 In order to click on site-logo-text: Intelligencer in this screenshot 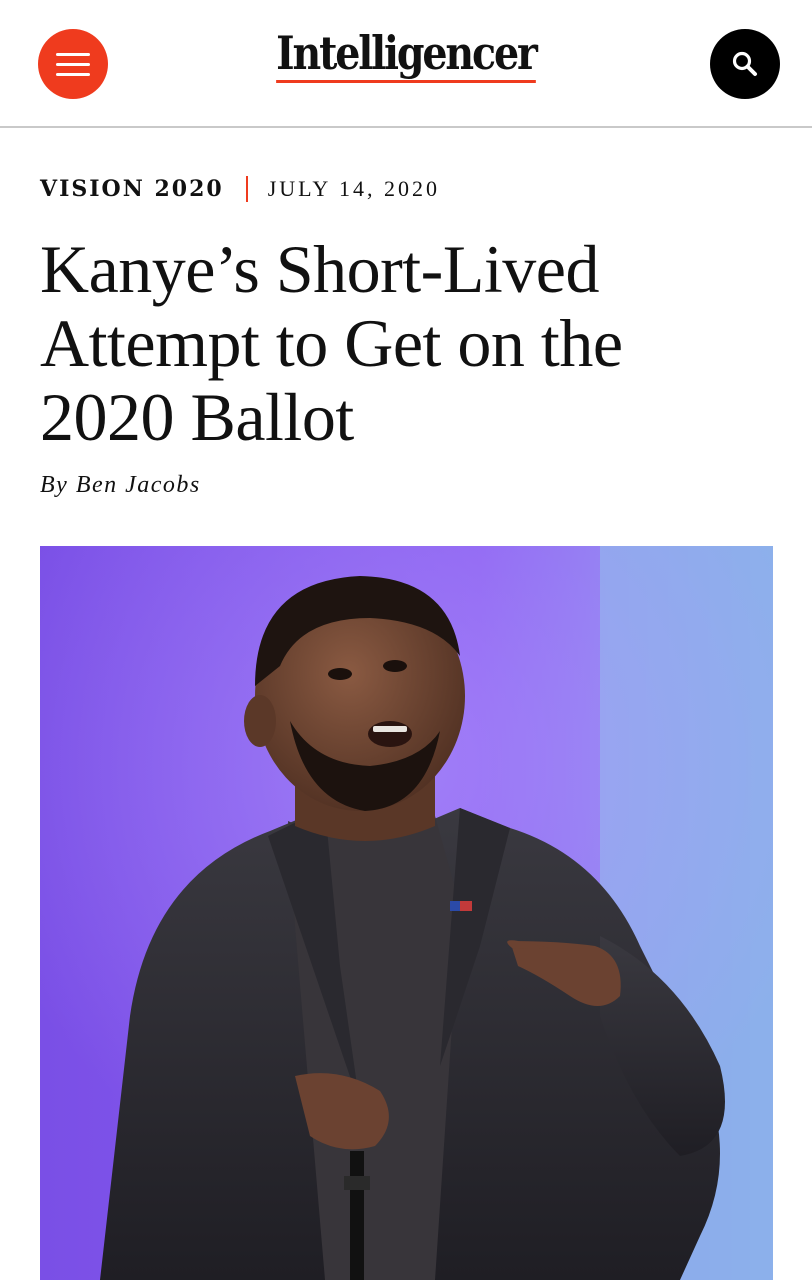, I will do `click(407, 56)`.